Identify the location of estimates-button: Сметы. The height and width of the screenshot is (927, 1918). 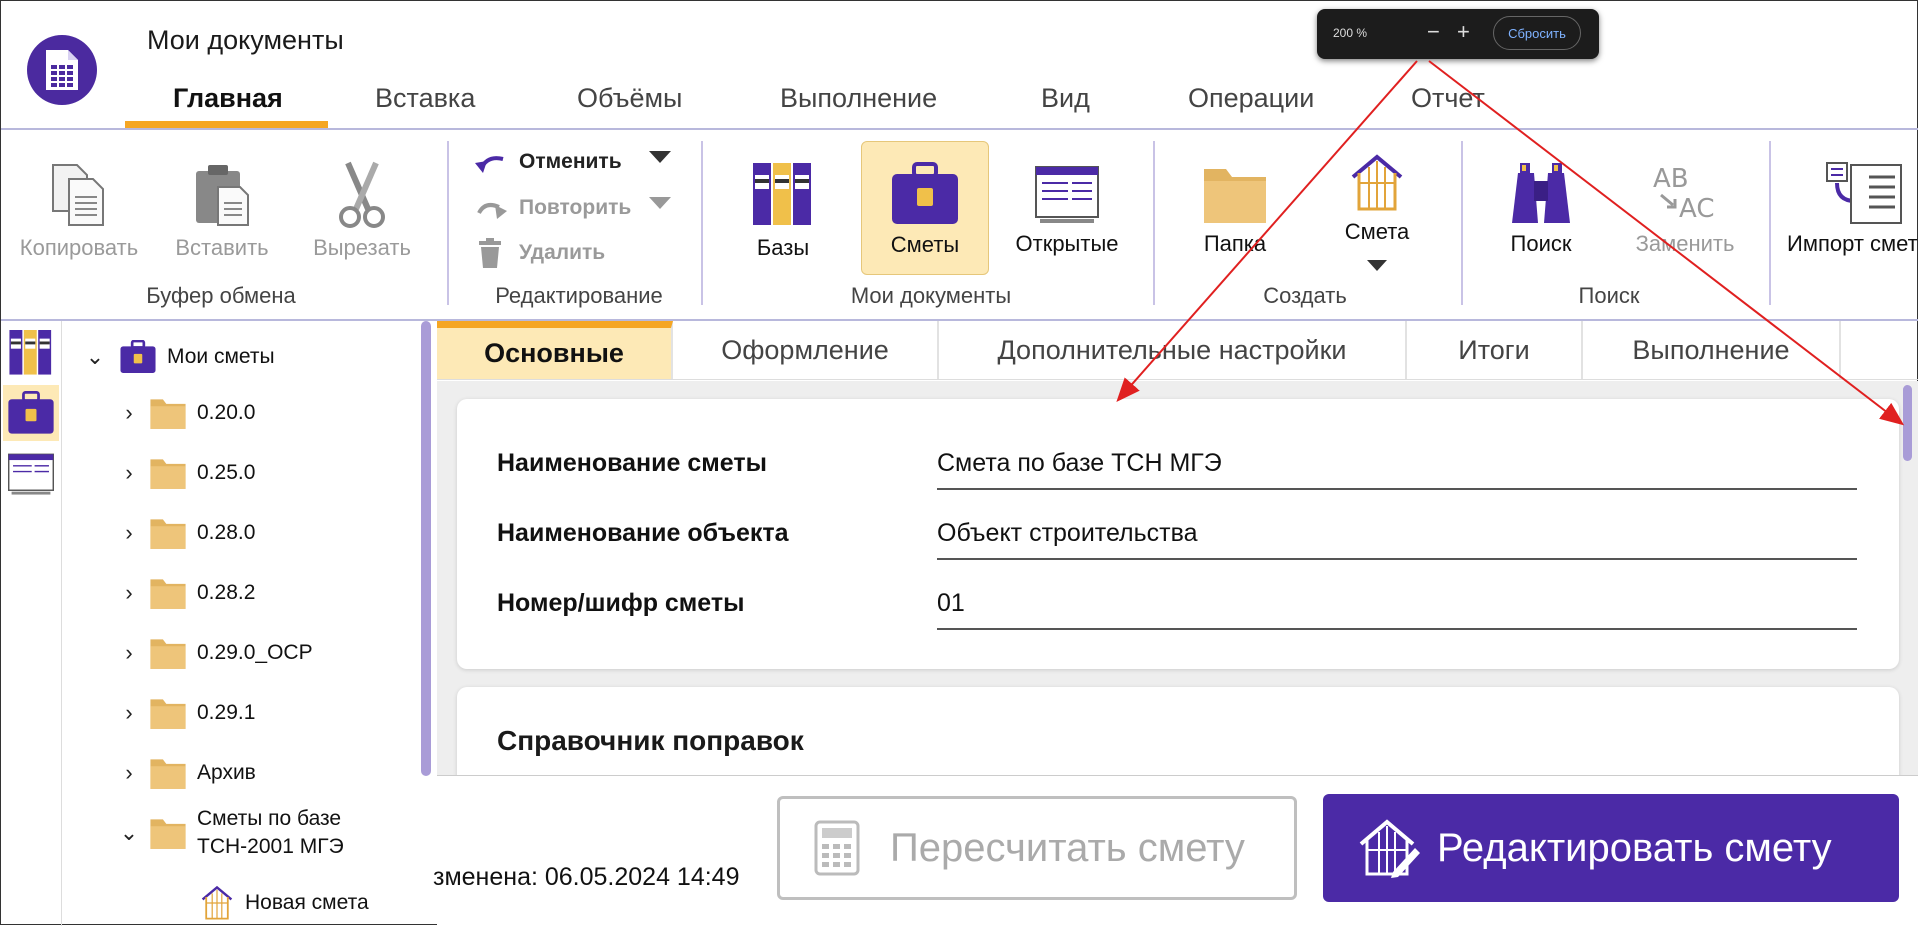
(925, 208).